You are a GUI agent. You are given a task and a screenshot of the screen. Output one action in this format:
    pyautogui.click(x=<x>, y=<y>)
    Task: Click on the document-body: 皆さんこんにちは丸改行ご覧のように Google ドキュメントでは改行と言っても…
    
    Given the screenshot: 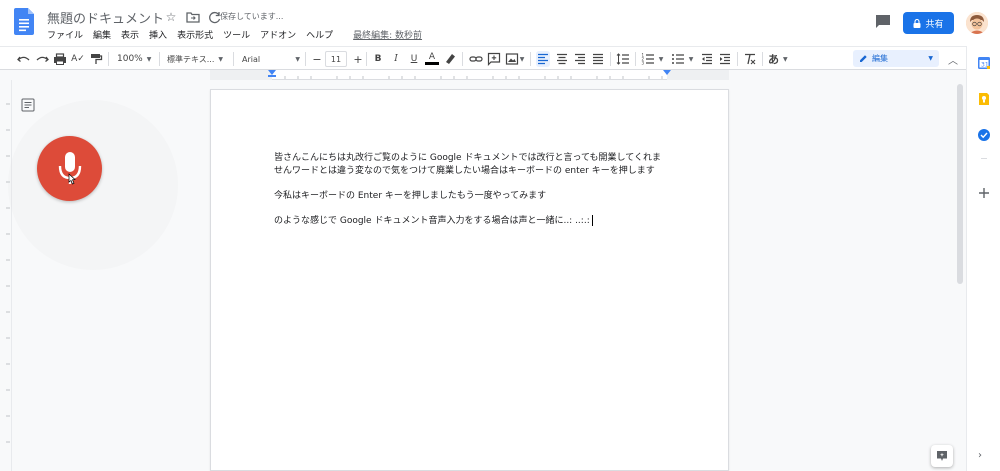 What is the action you would take?
    pyautogui.click(x=471, y=196)
    